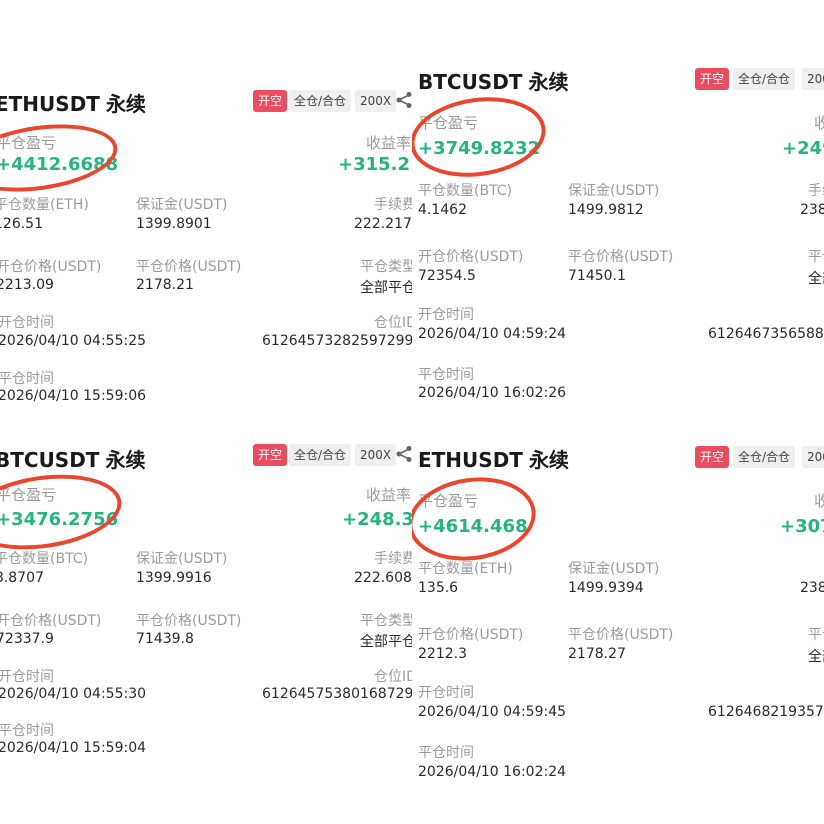  What do you see at coordinates (27, 639) in the screenshot?
I see `open-price-value: 72337.9` at bounding box center [27, 639].